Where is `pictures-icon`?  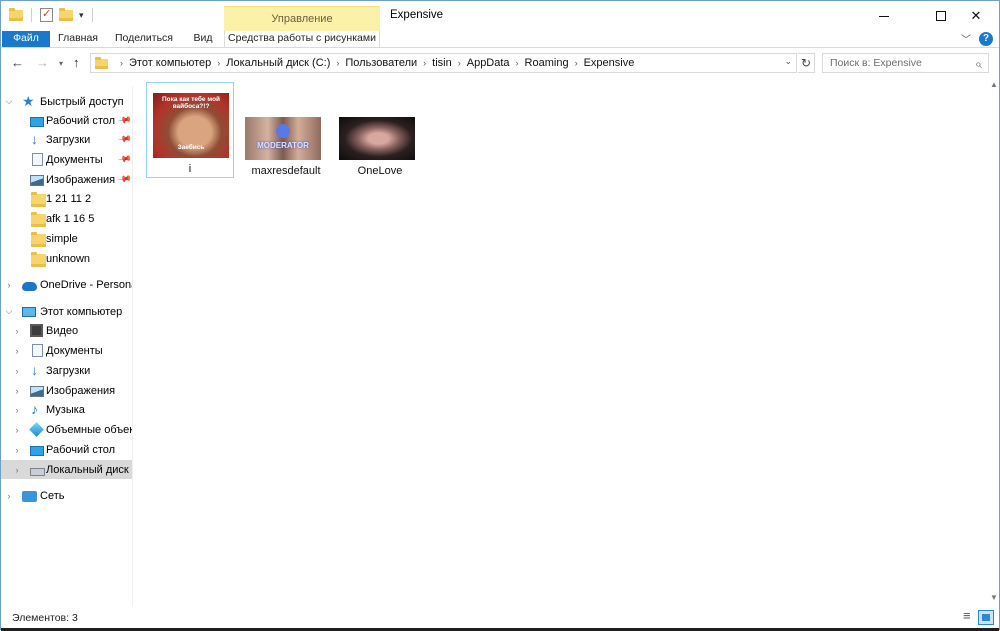 pictures-icon is located at coordinates (37, 180).